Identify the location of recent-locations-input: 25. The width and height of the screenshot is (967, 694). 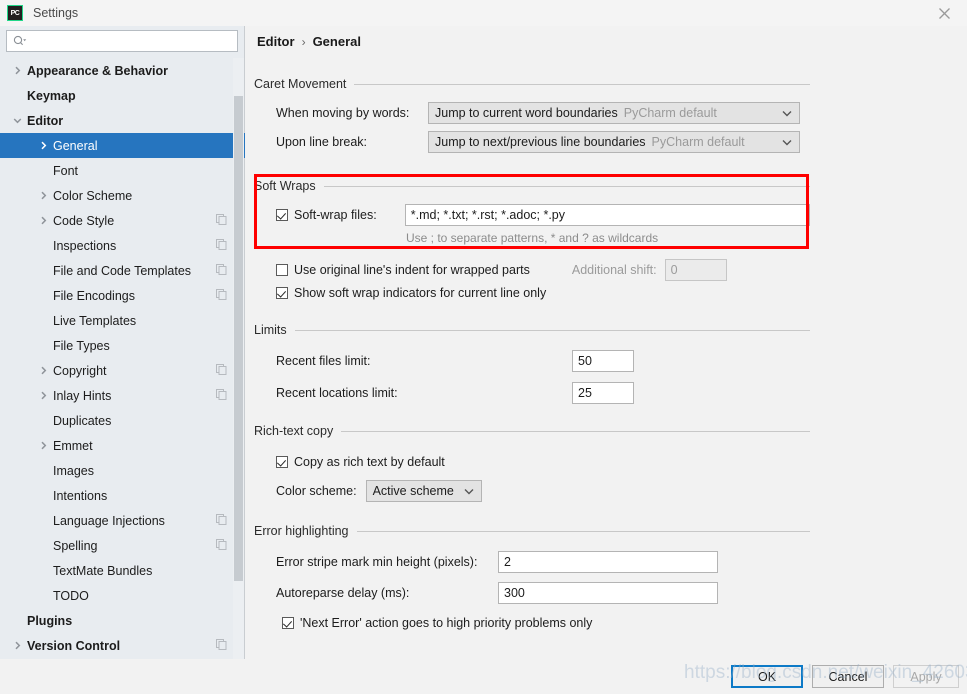
(603, 393).